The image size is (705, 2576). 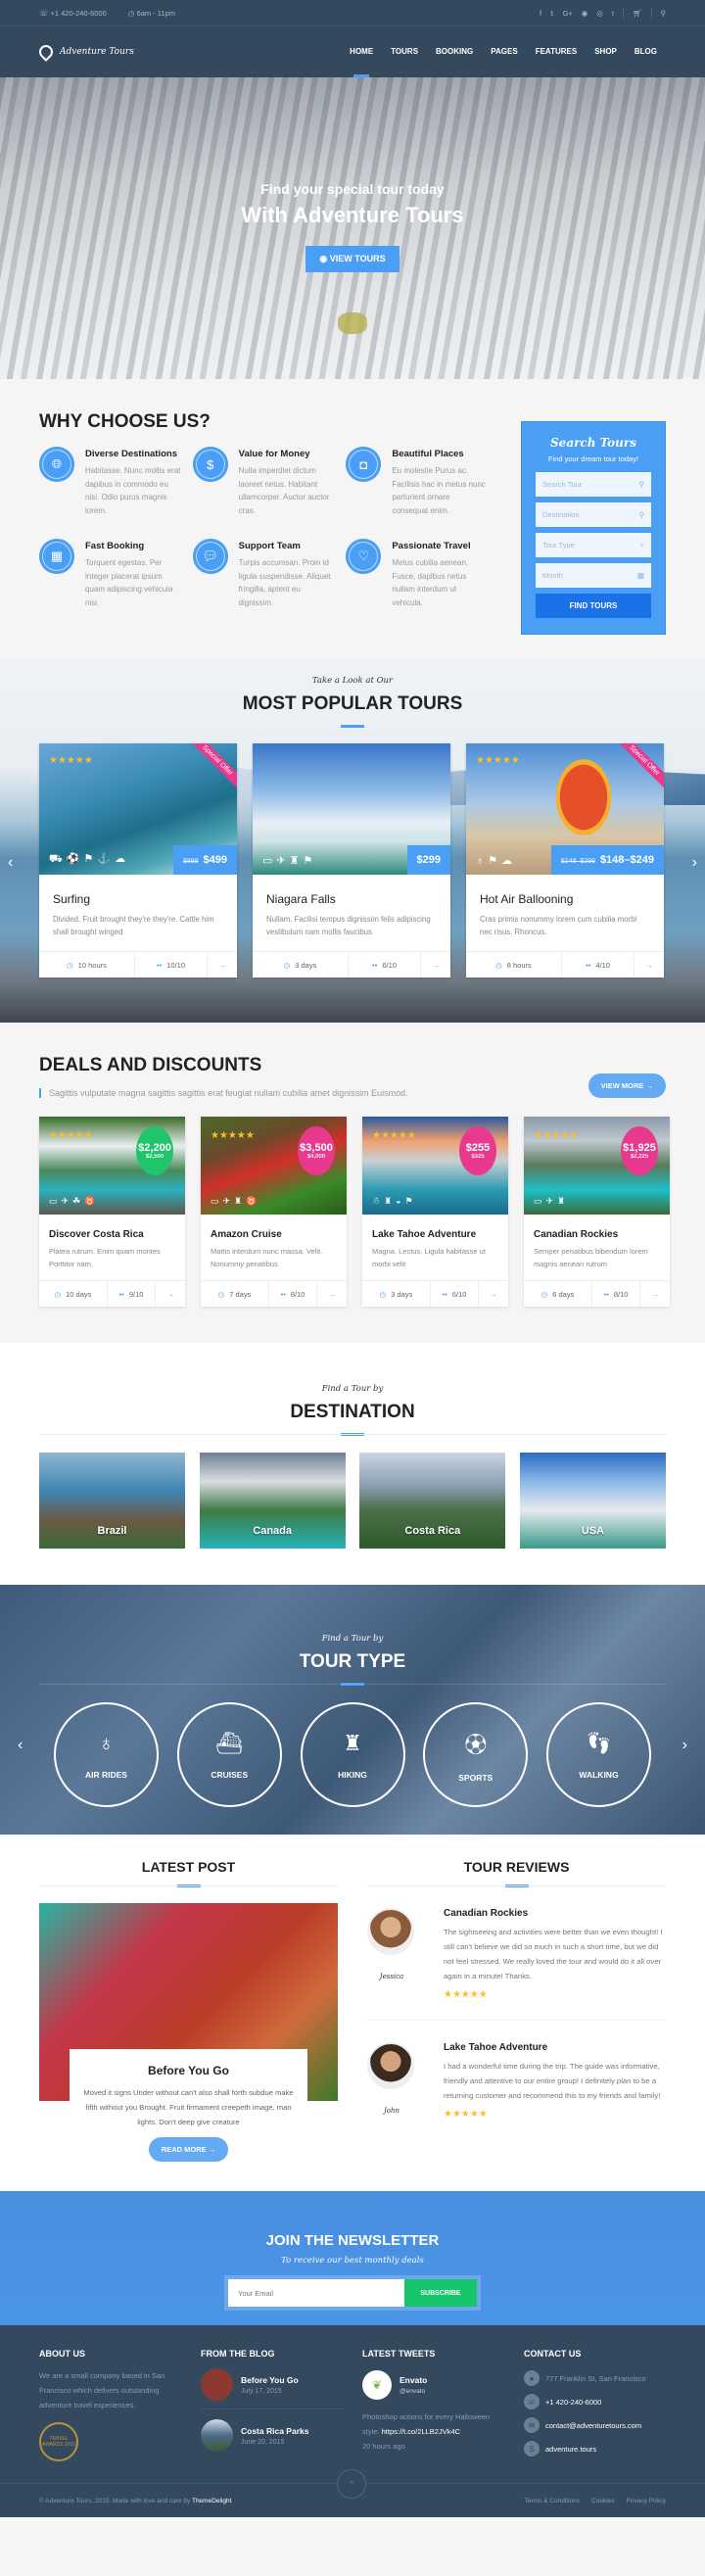 I want to click on logo: Adventure Tours, so click(x=85, y=52).